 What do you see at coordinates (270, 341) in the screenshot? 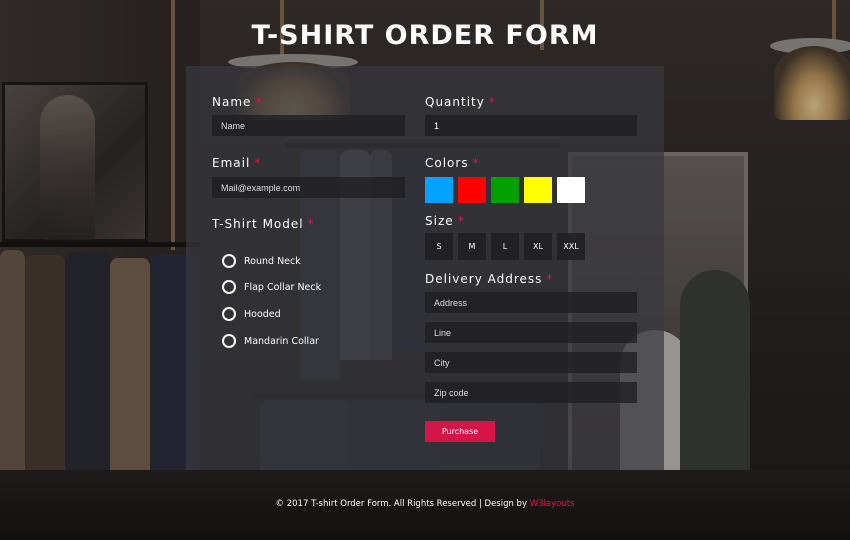
I see `model-option-mandarin-collar: Mandarin Collar` at bounding box center [270, 341].